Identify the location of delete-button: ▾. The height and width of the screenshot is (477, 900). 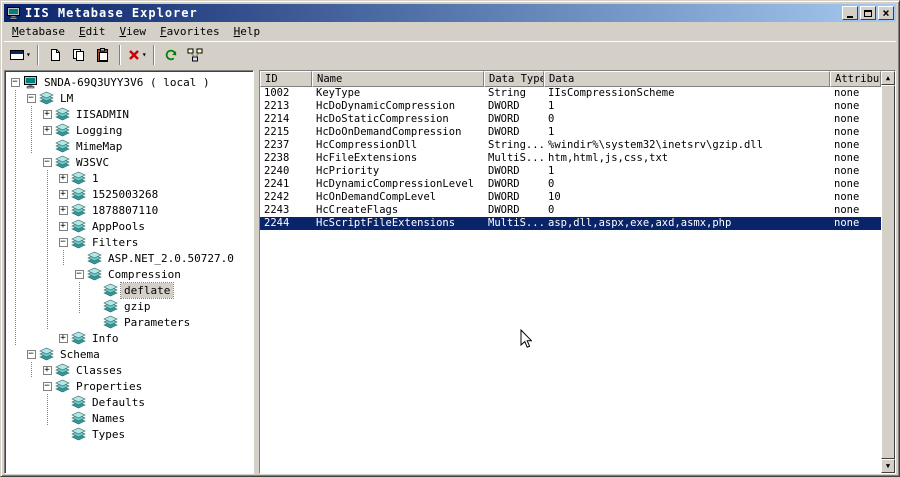
(137, 55).